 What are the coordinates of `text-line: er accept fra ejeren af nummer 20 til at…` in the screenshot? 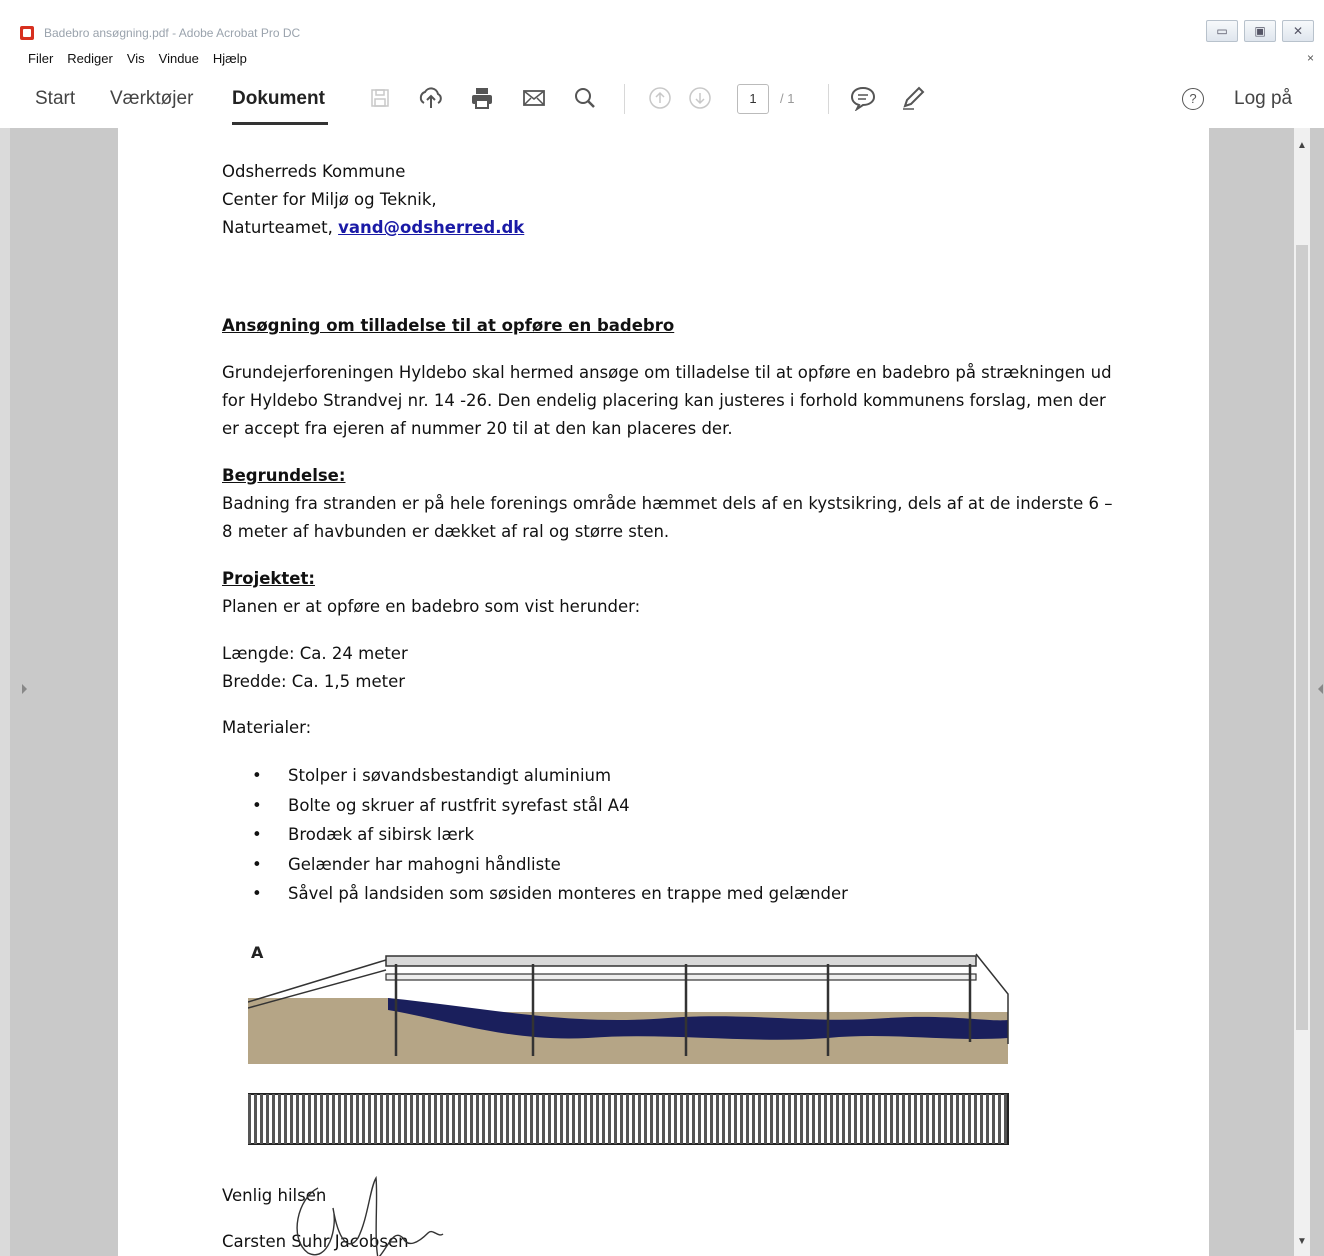 It's located at (477, 428).